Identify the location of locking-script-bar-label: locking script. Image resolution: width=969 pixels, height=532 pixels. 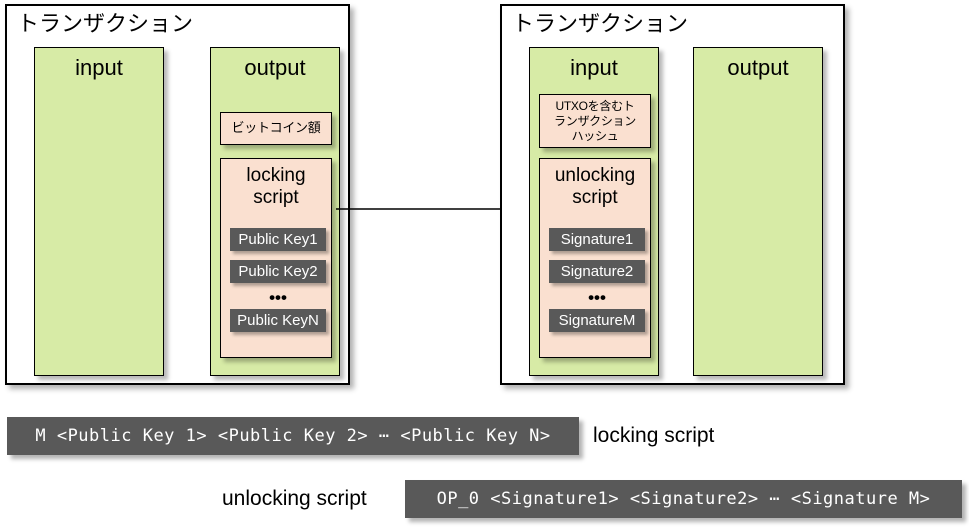
(654, 435).